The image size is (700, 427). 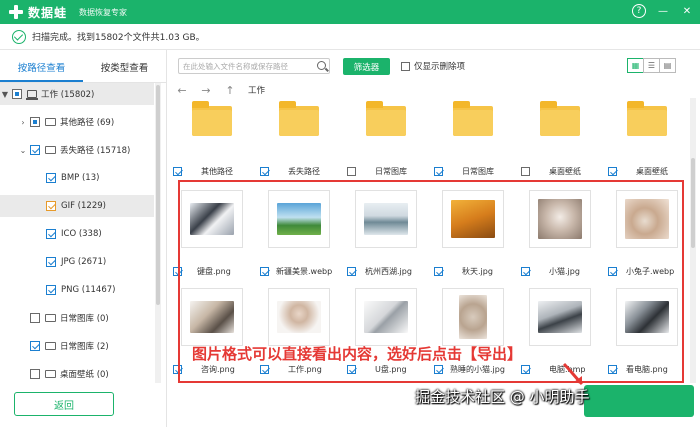 I want to click on watermark: 掘金技术社区 @ 小明助手, so click(x=502, y=397).